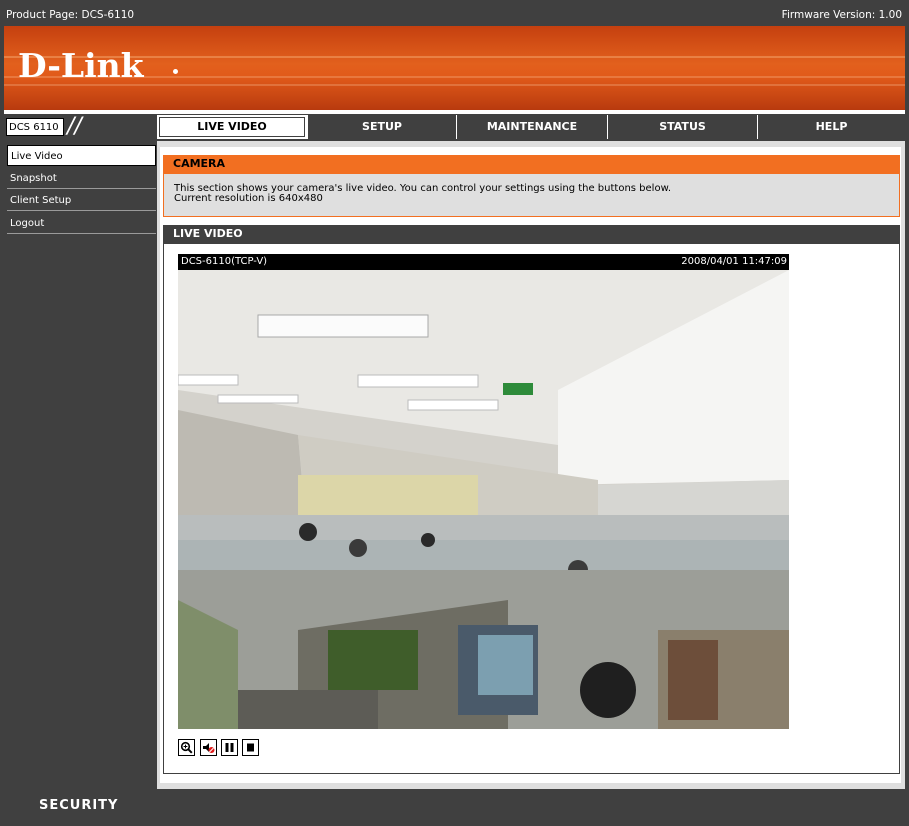 The image size is (909, 826). I want to click on zoom-icon, so click(186, 747).